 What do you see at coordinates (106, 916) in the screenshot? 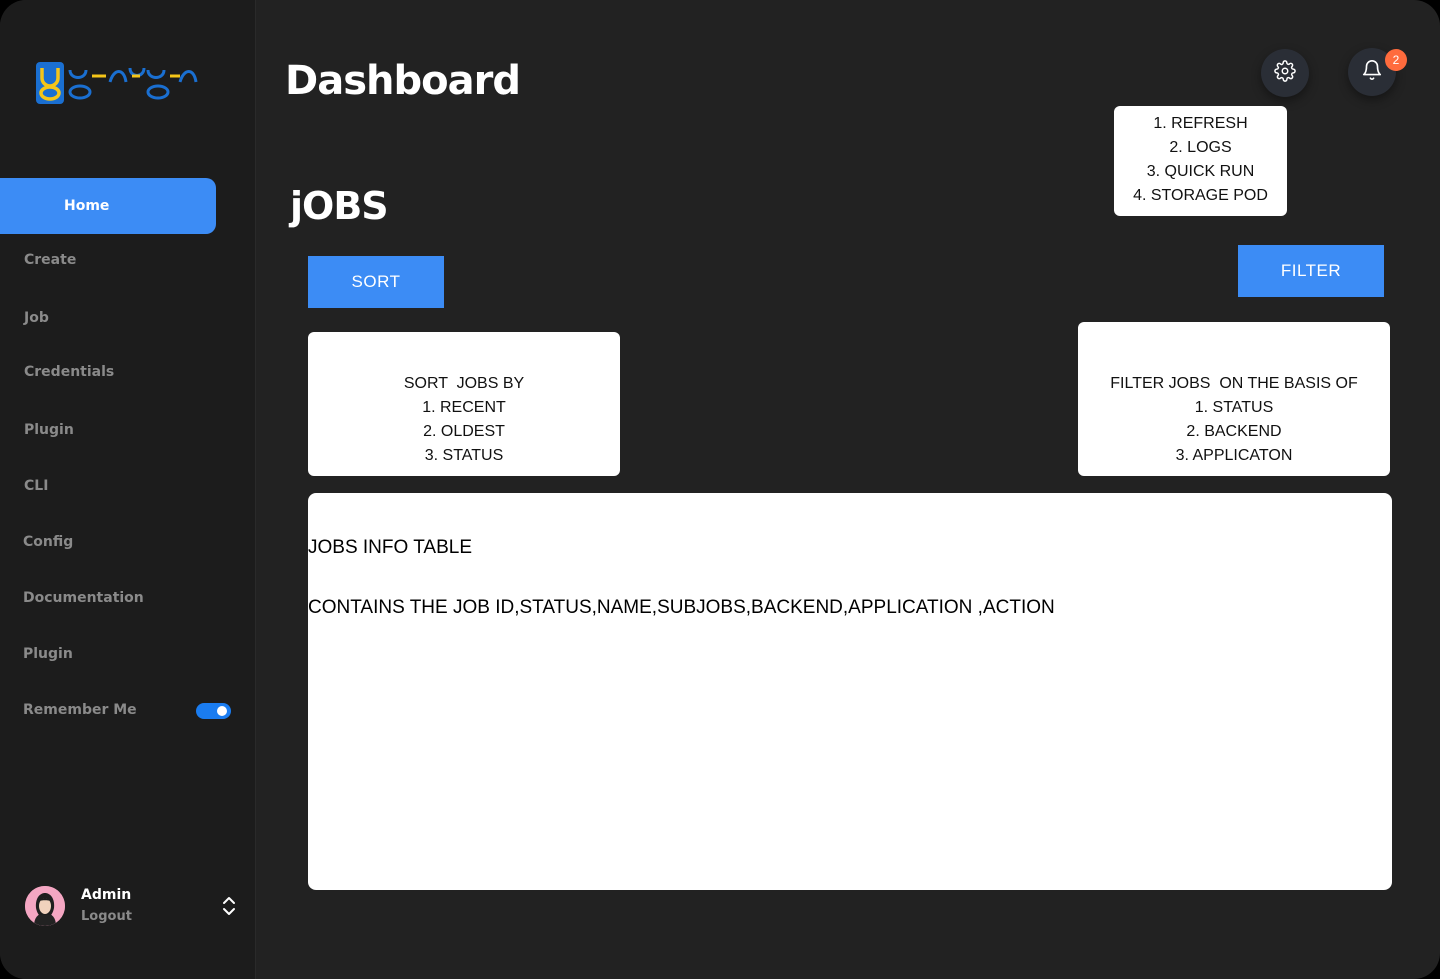
I see `logout-link: Logout` at bounding box center [106, 916].